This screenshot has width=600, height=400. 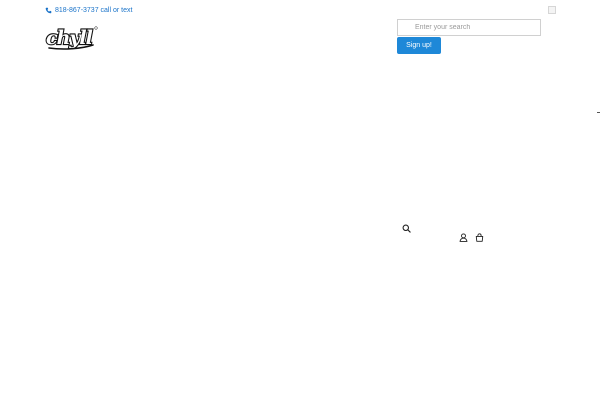 What do you see at coordinates (552, 10) in the screenshot?
I see `close-box-icon` at bounding box center [552, 10].